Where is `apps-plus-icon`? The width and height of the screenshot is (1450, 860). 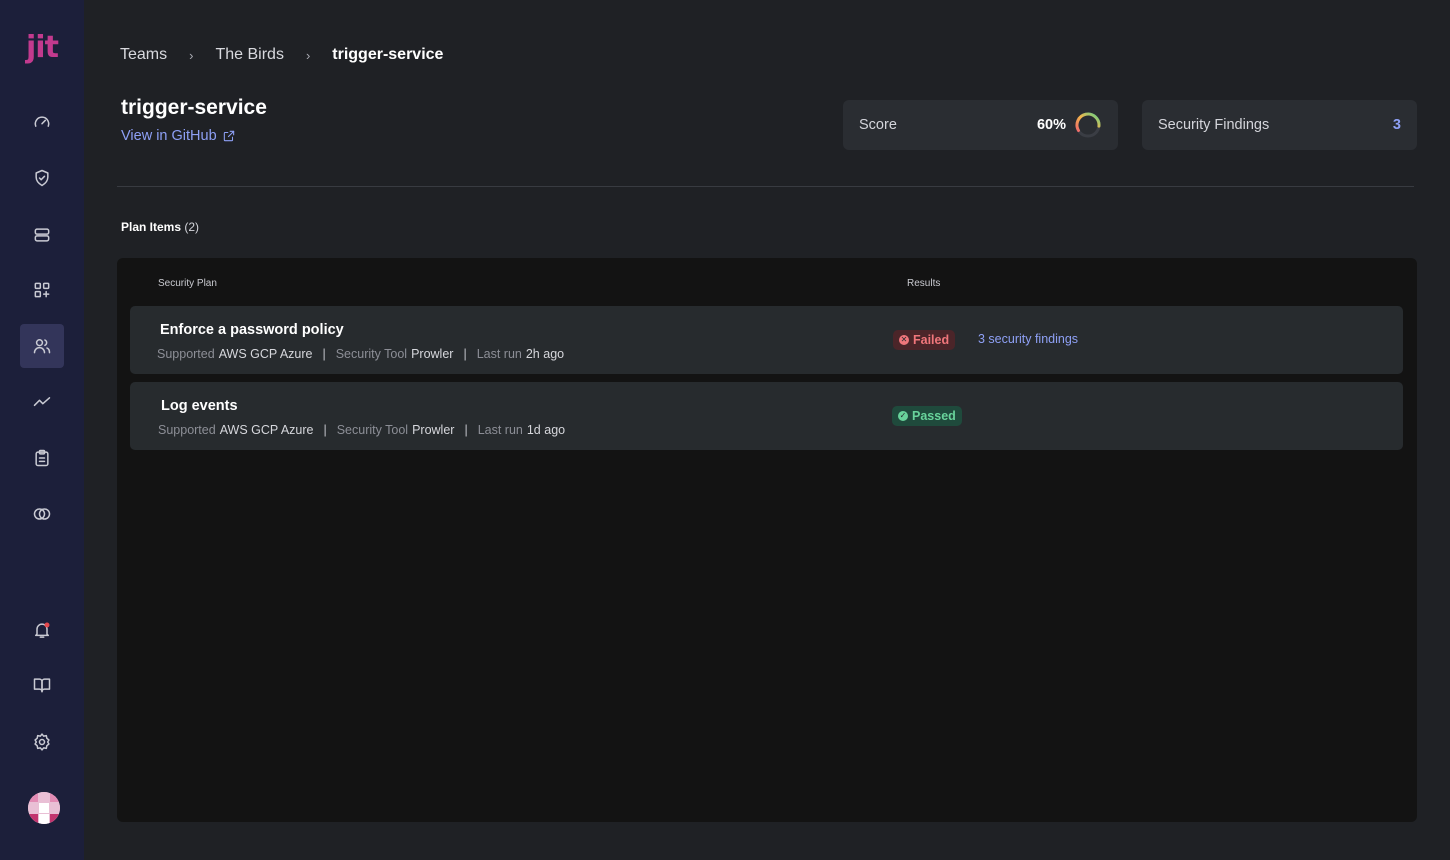 apps-plus-icon is located at coordinates (42, 290).